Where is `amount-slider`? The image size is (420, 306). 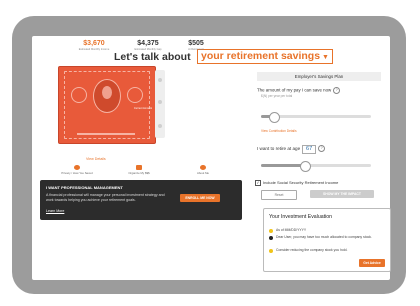 amount-slider is located at coordinates (316, 117).